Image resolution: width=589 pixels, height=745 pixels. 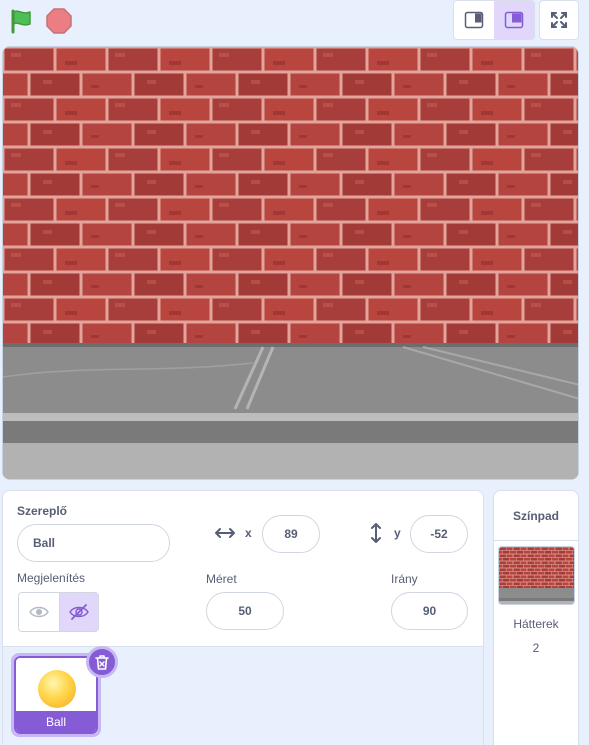 What do you see at coordinates (397, 533) in the screenshot?
I see `y-label: y` at bounding box center [397, 533].